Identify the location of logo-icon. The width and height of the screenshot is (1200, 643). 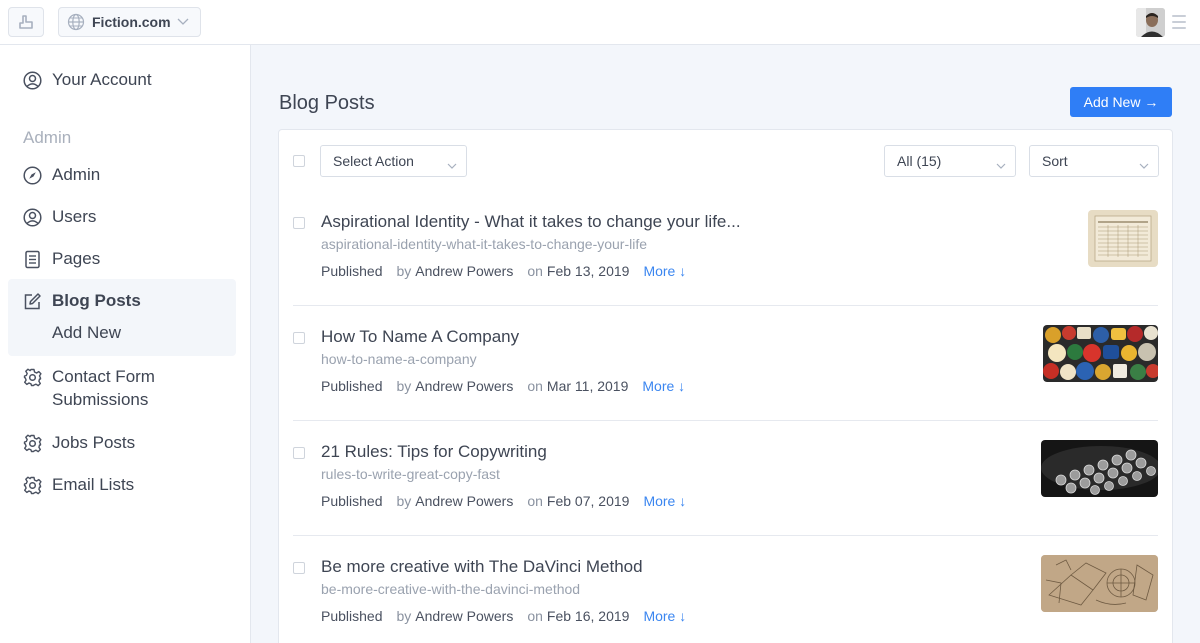
(26, 22).